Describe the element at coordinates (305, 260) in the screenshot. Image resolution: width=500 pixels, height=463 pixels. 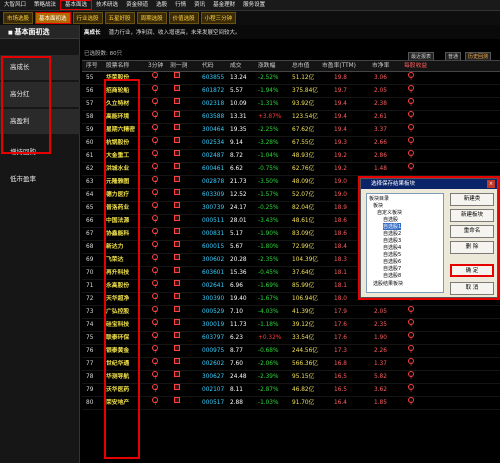
I see `stock-market-cap: 104.39亿` at that location.